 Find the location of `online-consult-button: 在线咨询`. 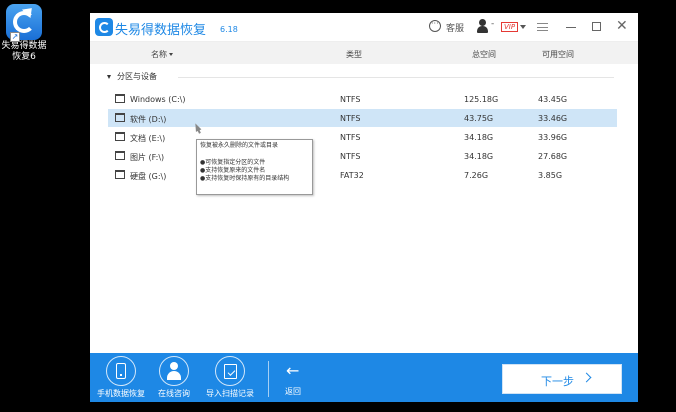

online-consult-button: 在线咨询 is located at coordinates (174, 377).